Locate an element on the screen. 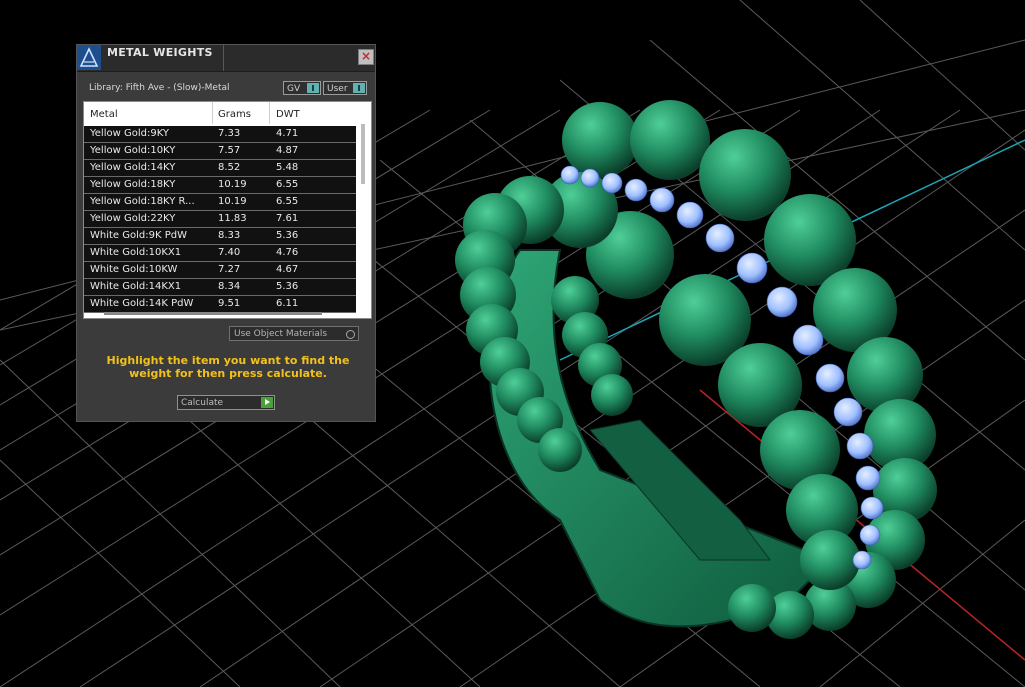 Image resolution: width=1025 pixels, height=687 pixels. cell-metal: White Gold:14K PdW is located at coordinates (142, 303).